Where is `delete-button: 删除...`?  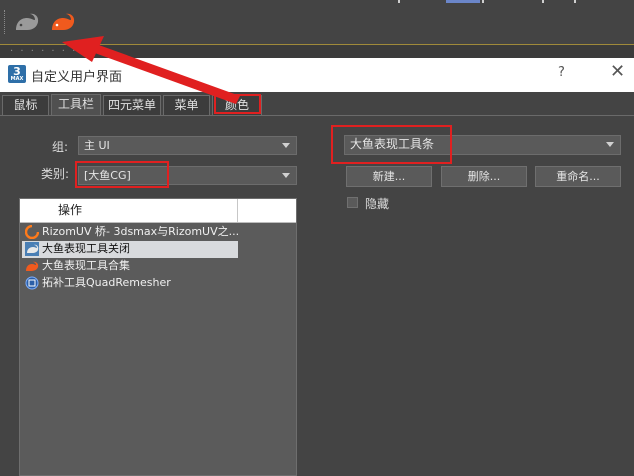
delete-button: 删除... is located at coordinates (484, 176).